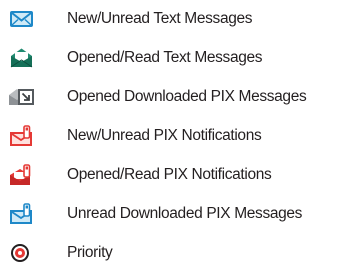 The image size is (363, 273). What do you see at coordinates (187, 96) in the screenshot?
I see `legend-label: Opened Downloaded PIX Messages` at bounding box center [187, 96].